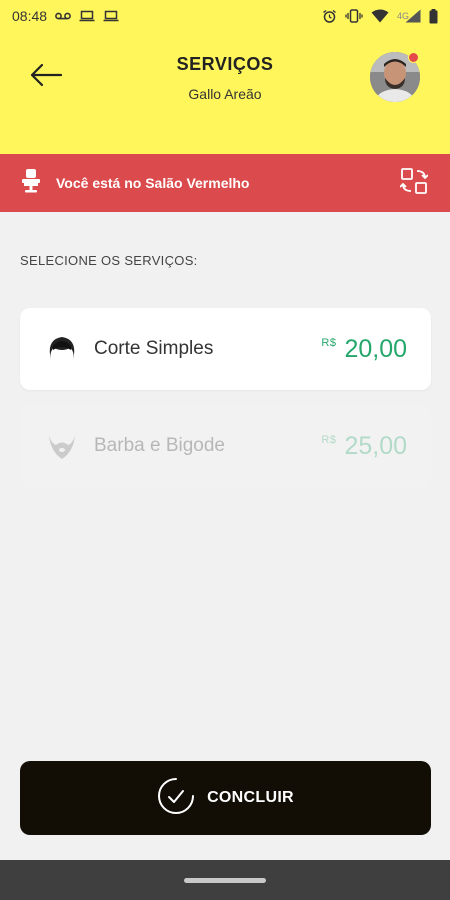 This screenshot has height=900, width=450. What do you see at coordinates (225, 93) in the screenshot?
I see `app-header: SERVIÇOS Gallo Areão` at bounding box center [225, 93].